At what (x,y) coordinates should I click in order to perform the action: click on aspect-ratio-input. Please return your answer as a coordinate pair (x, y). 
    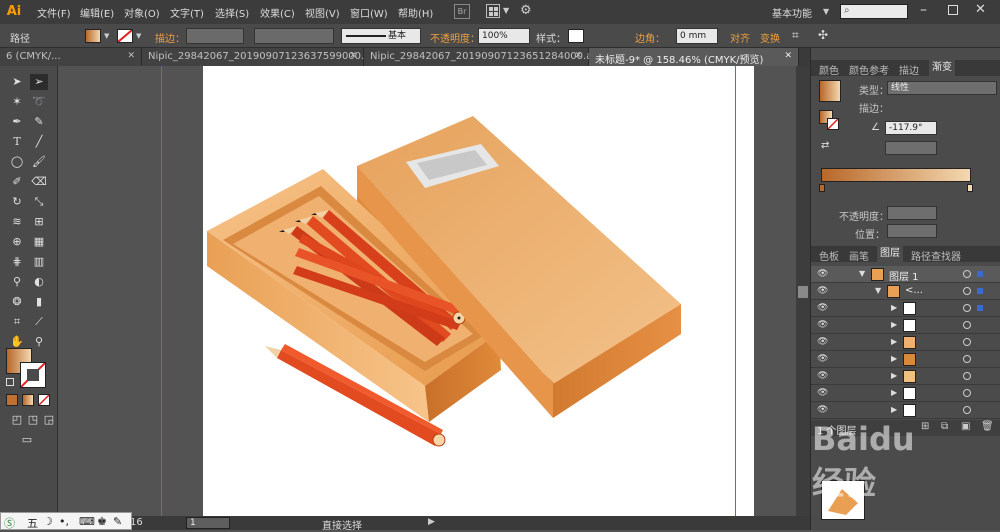
    Looking at the image, I should click on (911, 148).